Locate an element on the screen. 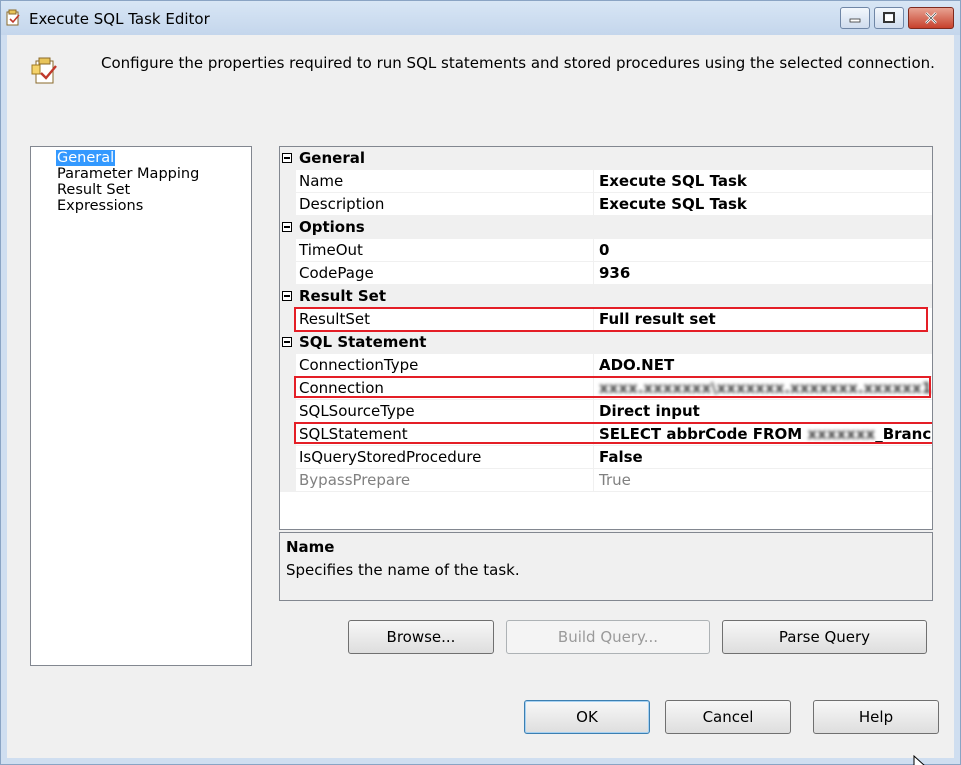 The width and height of the screenshot is (961, 765). close-icon is located at coordinates (931, 18).